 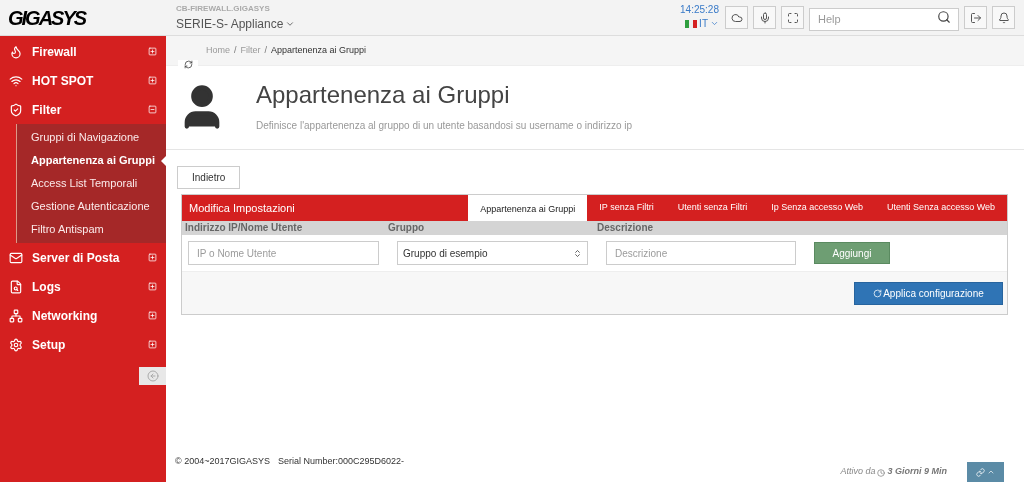 I want to click on link-icon, so click(x=980, y=472).